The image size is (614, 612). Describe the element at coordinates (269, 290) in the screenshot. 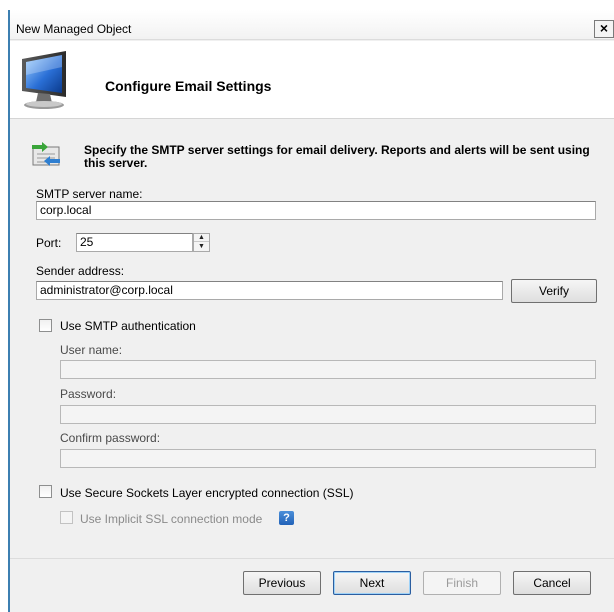

I see `sender-address-input: administrator@corp.local` at that location.